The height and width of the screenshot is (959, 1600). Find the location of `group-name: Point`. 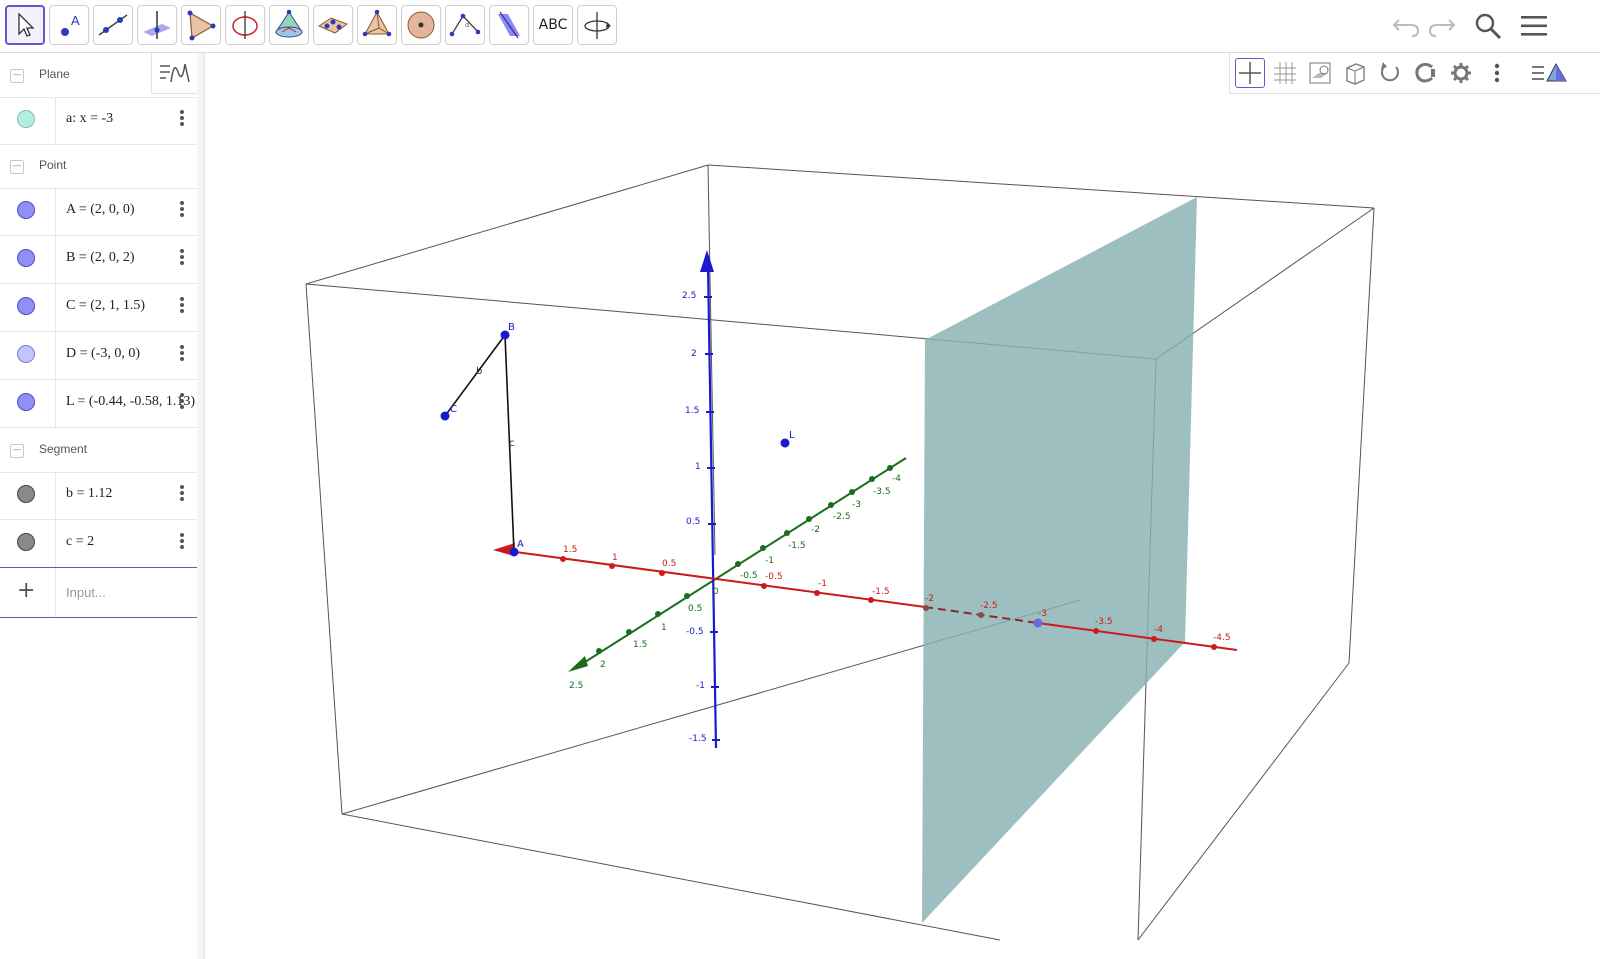

group-name: Point is located at coordinates (53, 165).